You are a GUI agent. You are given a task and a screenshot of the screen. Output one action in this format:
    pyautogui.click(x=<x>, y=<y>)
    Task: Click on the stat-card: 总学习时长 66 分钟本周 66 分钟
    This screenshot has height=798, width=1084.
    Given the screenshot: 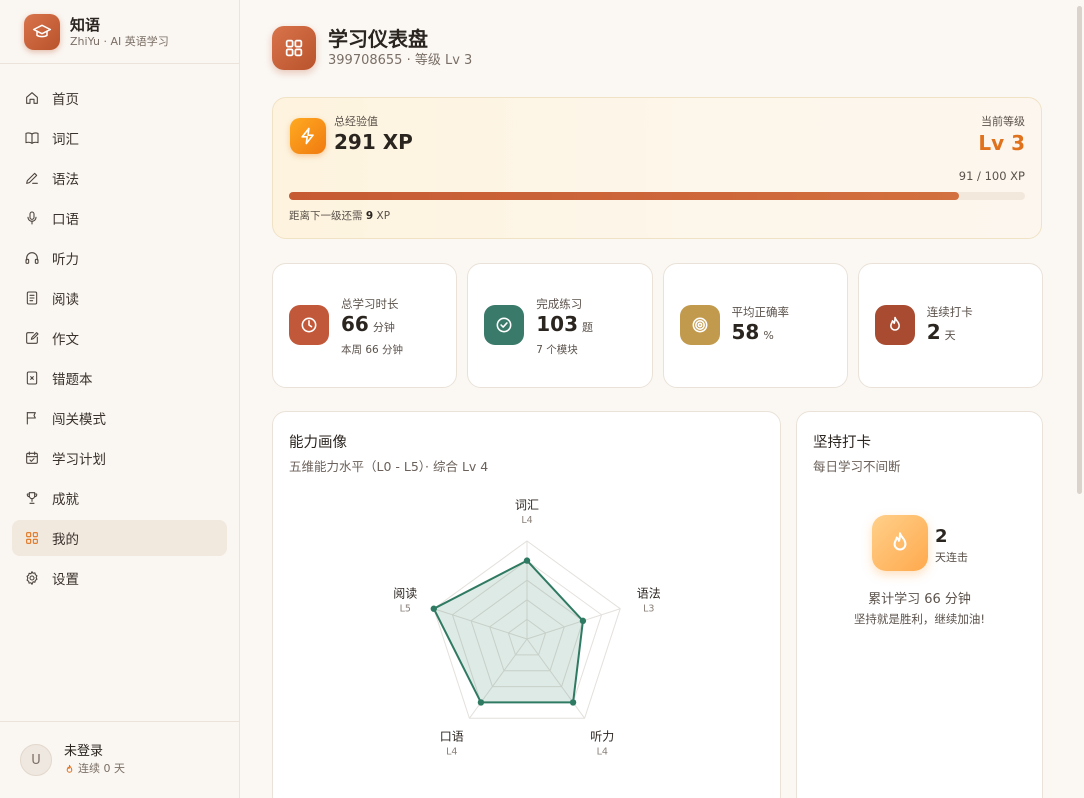 What is the action you would take?
    pyautogui.click(x=365, y=325)
    